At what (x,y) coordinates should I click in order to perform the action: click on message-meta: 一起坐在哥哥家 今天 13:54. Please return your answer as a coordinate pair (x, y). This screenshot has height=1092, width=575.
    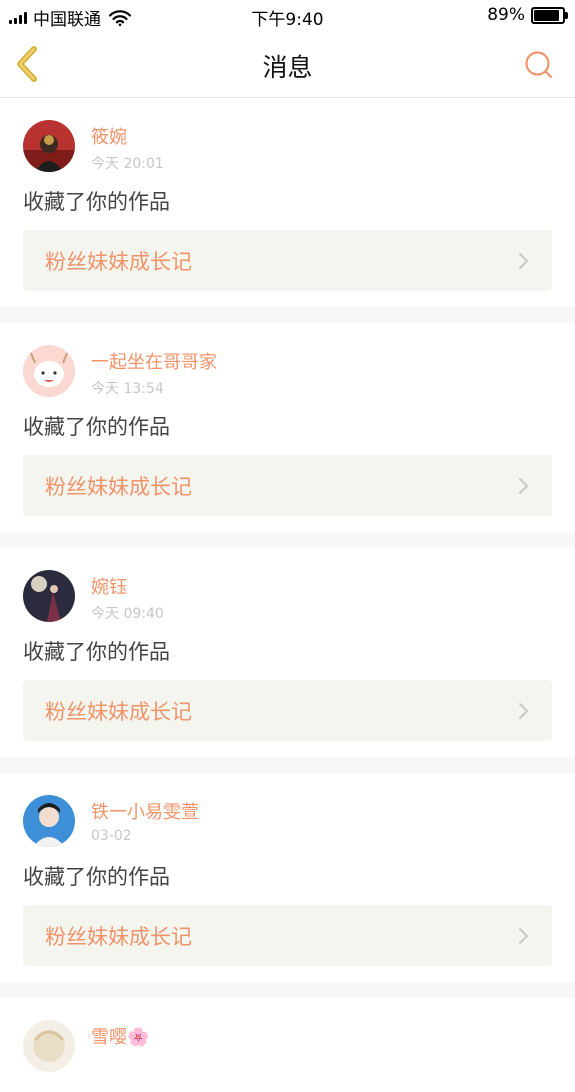
    Looking at the image, I should click on (154, 371).